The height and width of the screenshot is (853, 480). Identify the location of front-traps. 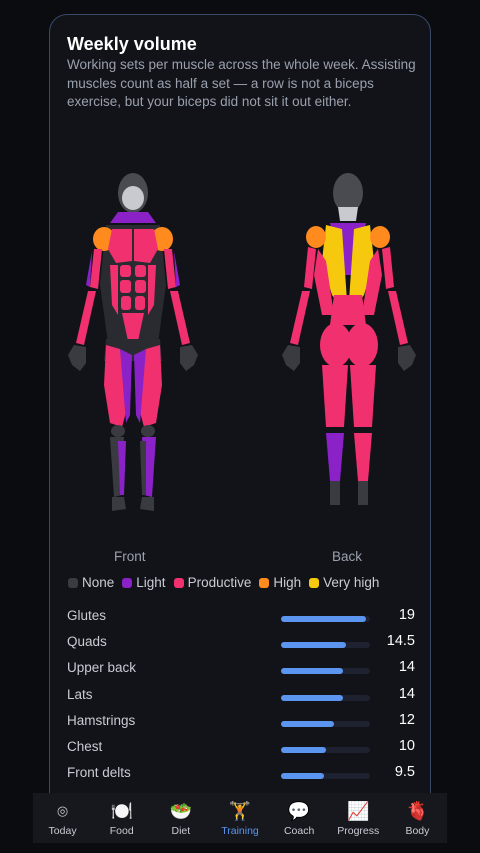
(133, 217).